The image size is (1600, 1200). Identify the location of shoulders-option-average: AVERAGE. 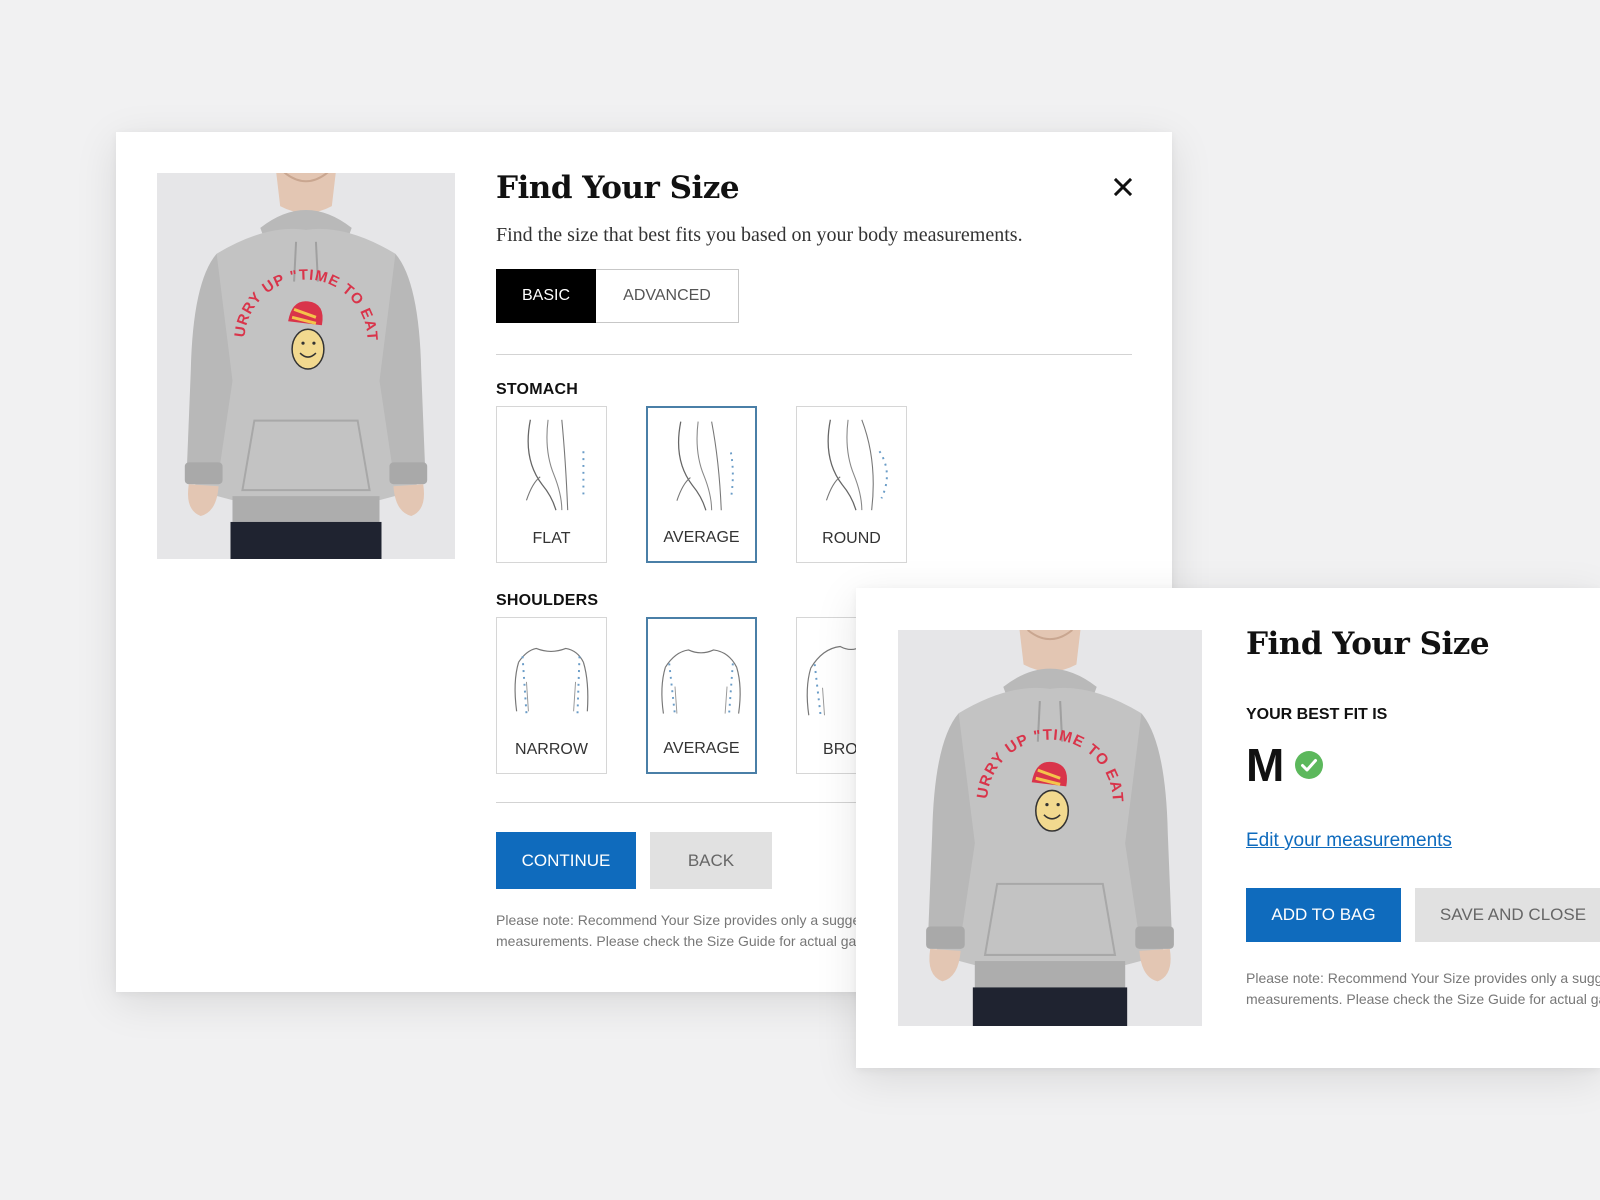
(701, 695).